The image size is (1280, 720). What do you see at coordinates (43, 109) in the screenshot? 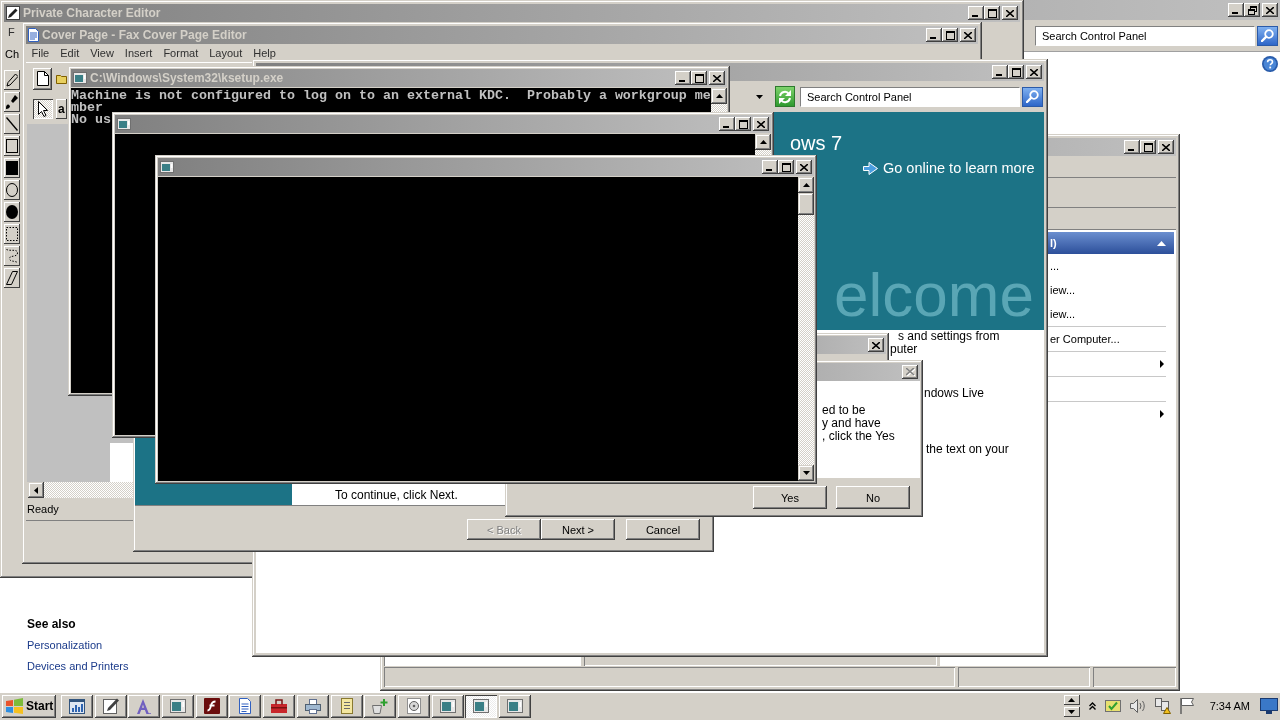
I see `pointer-tool-button` at bounding box center [43, 109].